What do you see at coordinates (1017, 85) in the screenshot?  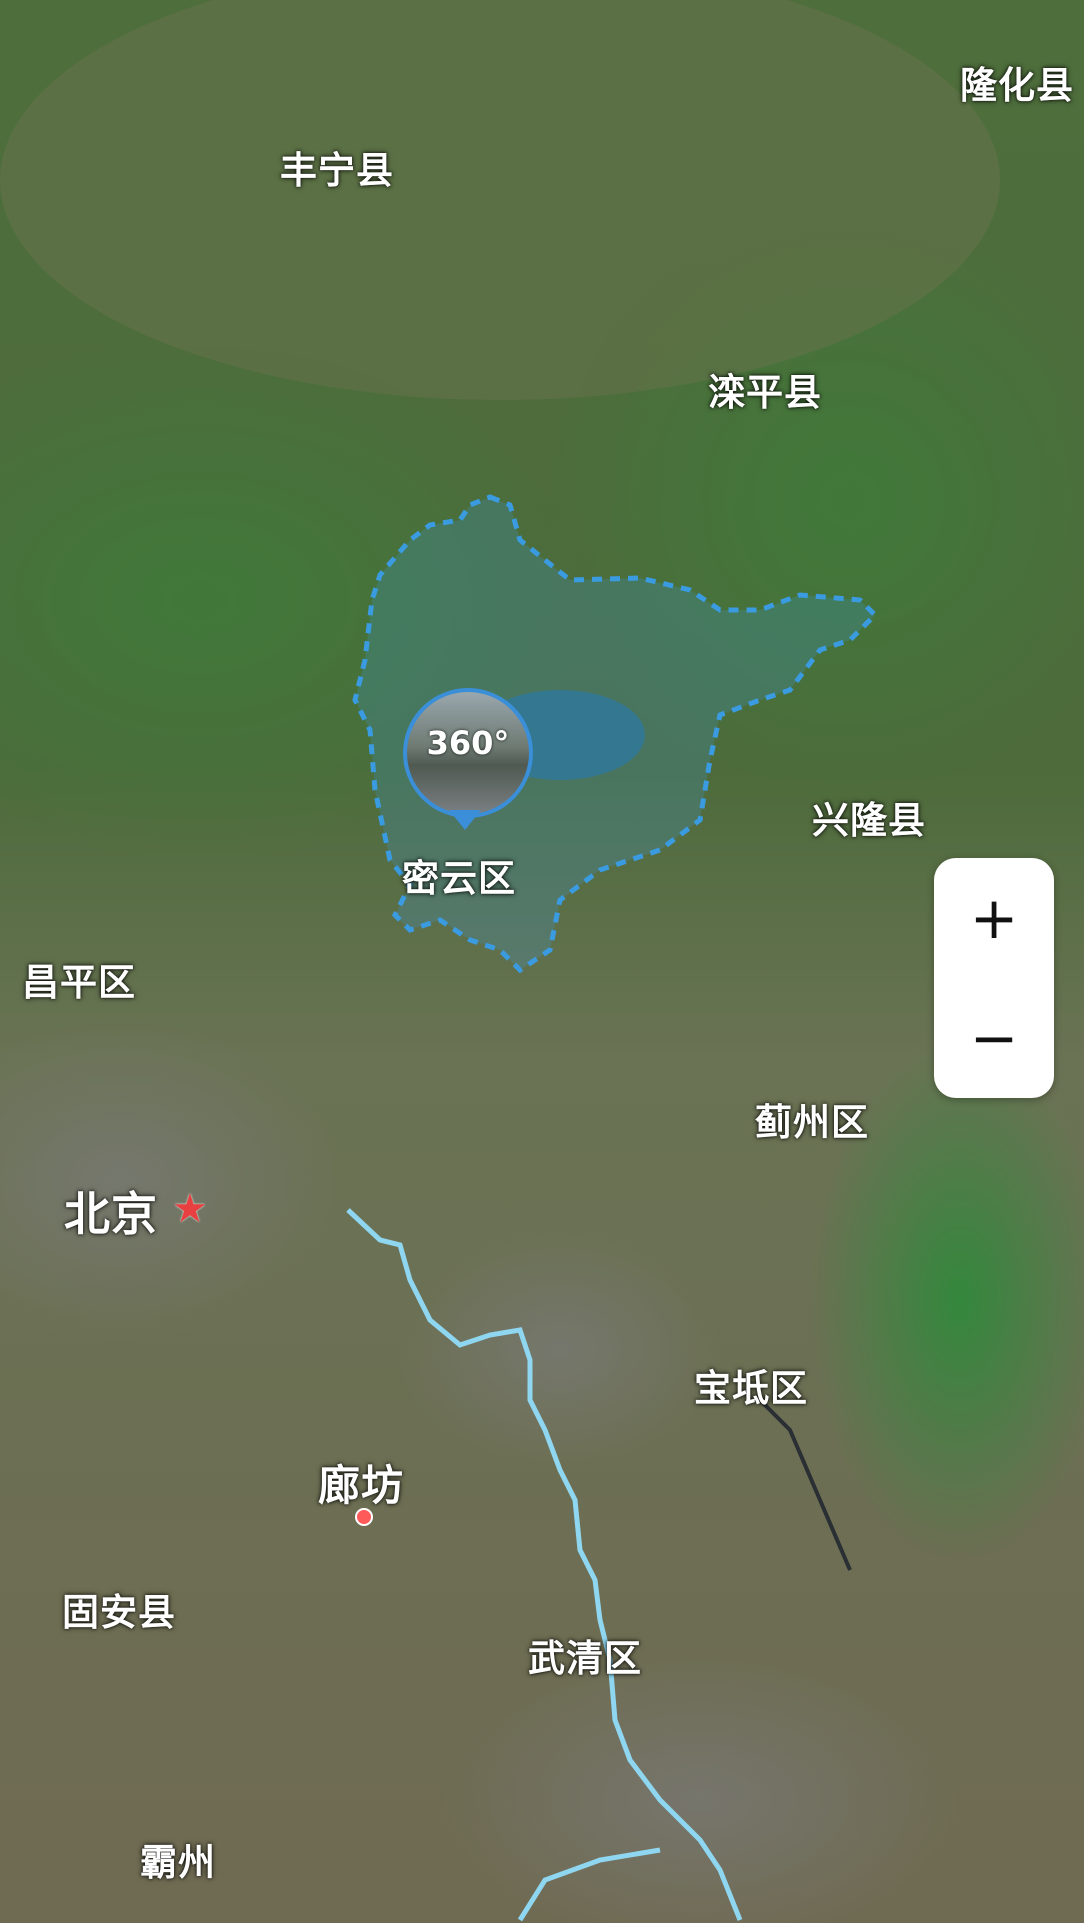 I see `label-longhua: 隆化县` at bounding box center [1017, 85].